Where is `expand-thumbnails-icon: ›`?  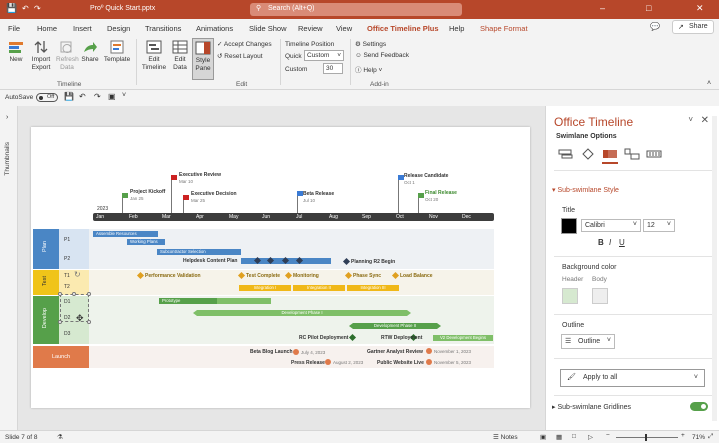
expand-thumbnails-icon: › is located at coordinates (7, 117).